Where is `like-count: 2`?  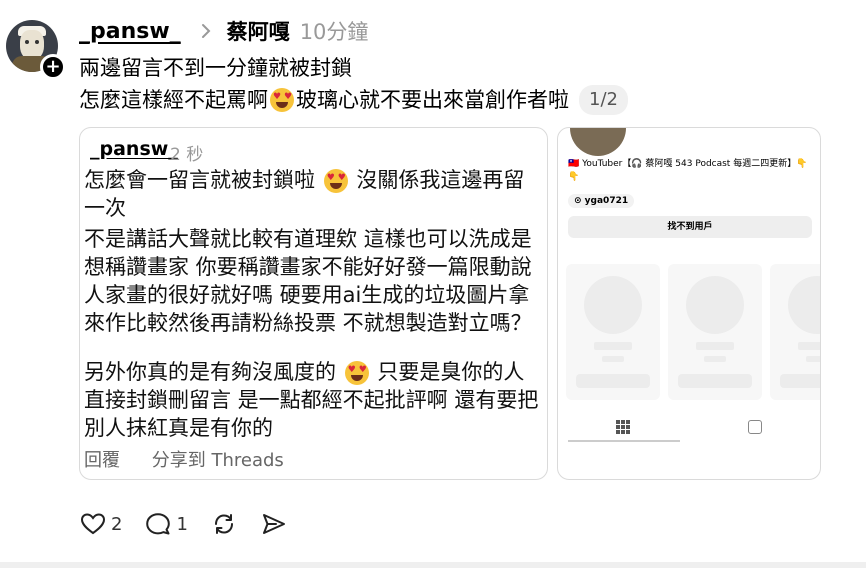 like-count: 2 is located at coordinates (117, 524).